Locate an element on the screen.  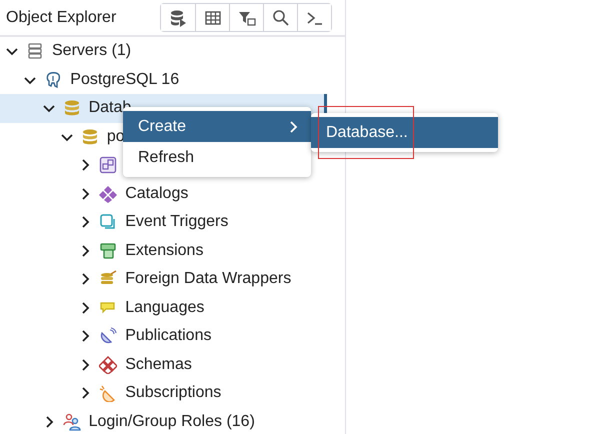
tree-label: Schemas is located at coordinates (158, 365).